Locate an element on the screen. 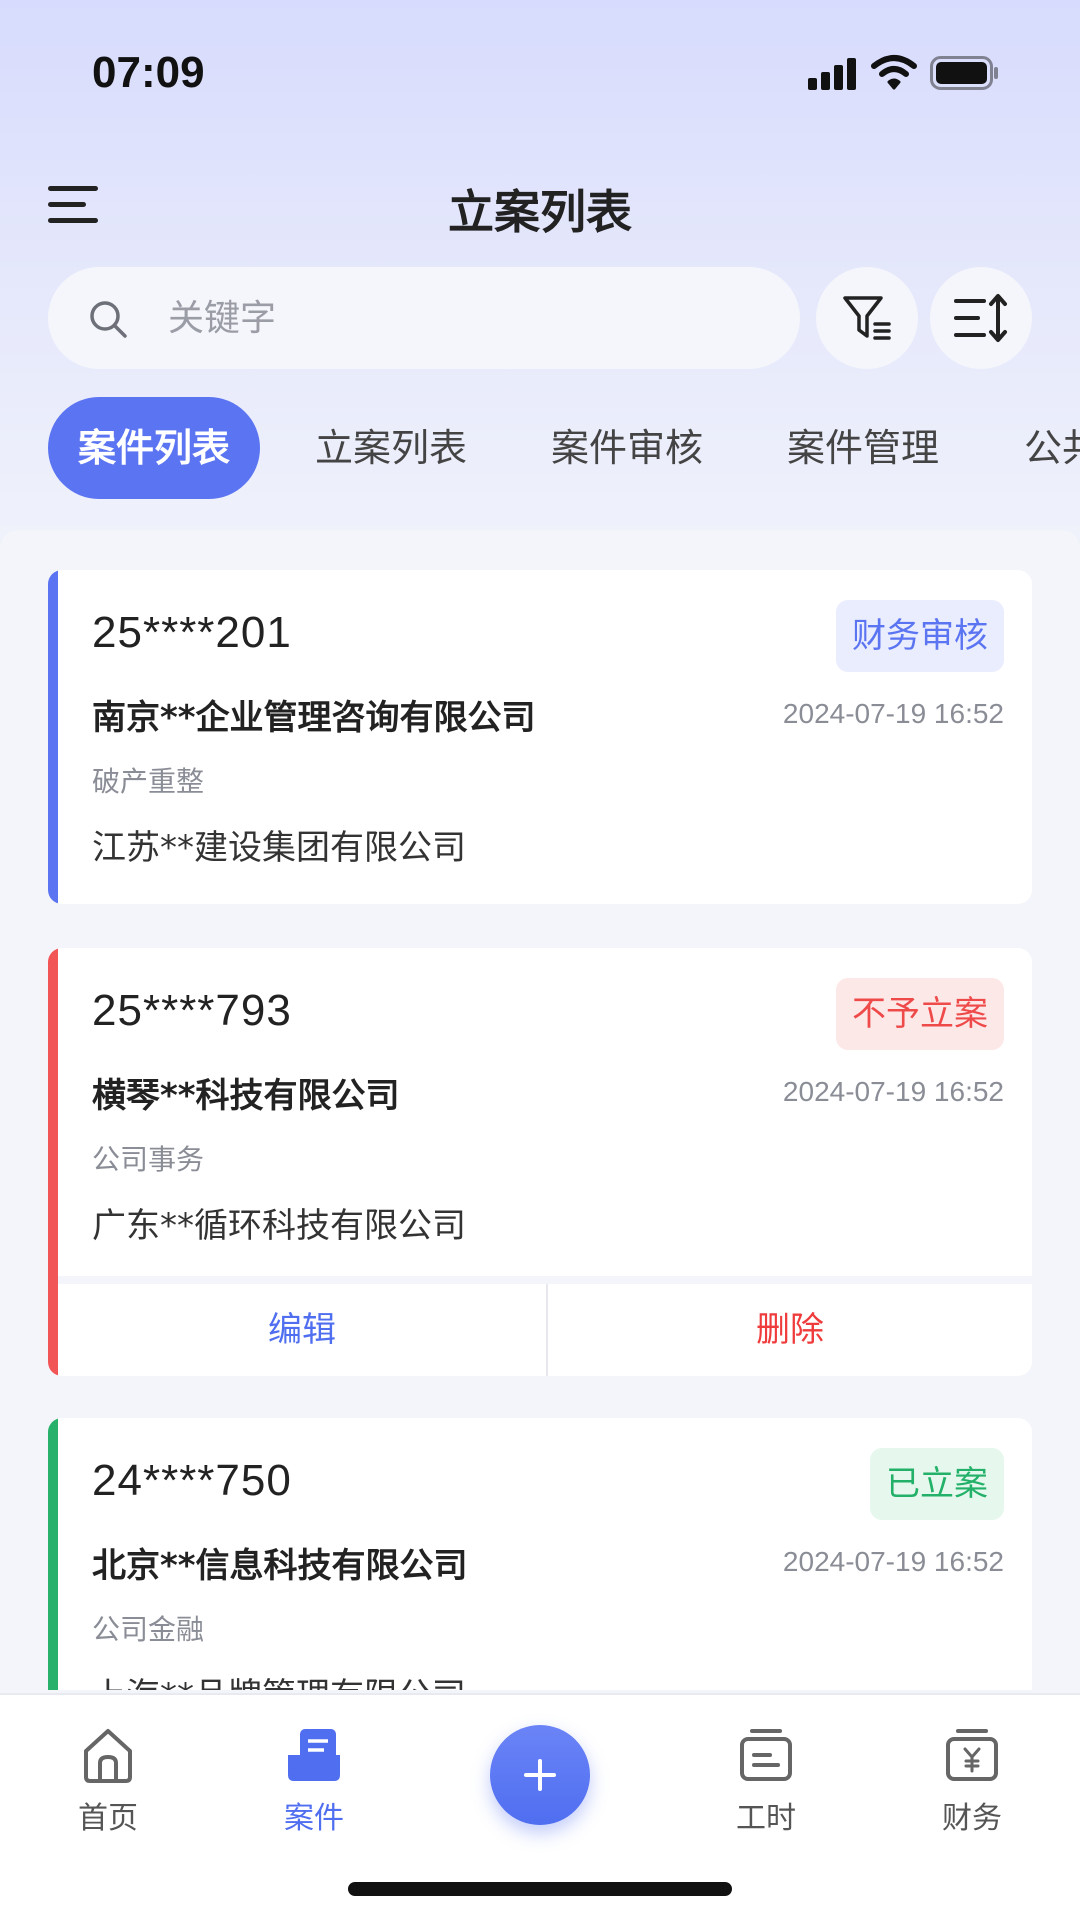 Image resolution: width=1080 pixels, height=1920 pixels. counterparty: 广东**循环科技有限公司 is located at coordinates (279, 1226).